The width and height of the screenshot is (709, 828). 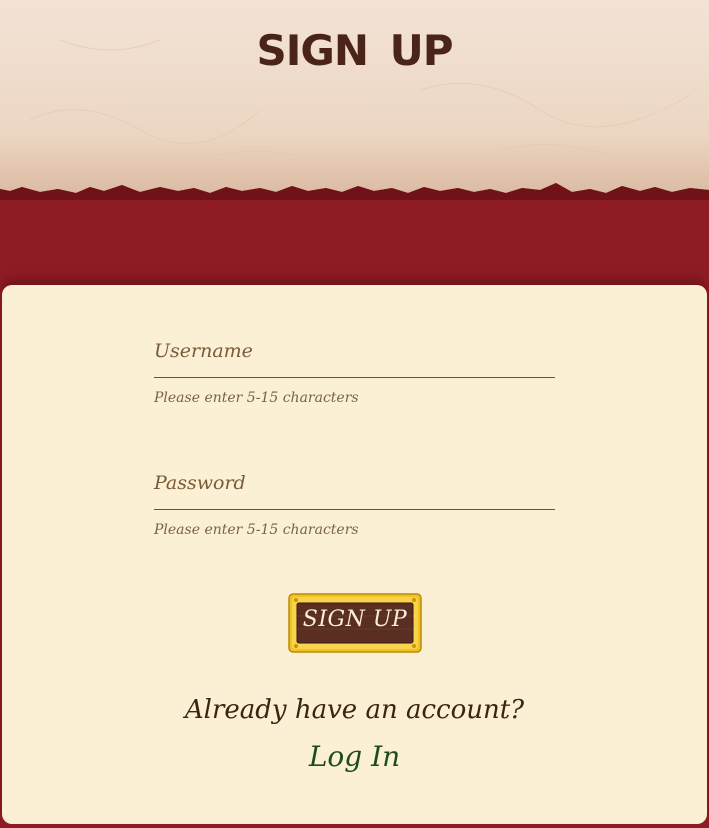 I want to click on password-input, so click(x=354, y=491).